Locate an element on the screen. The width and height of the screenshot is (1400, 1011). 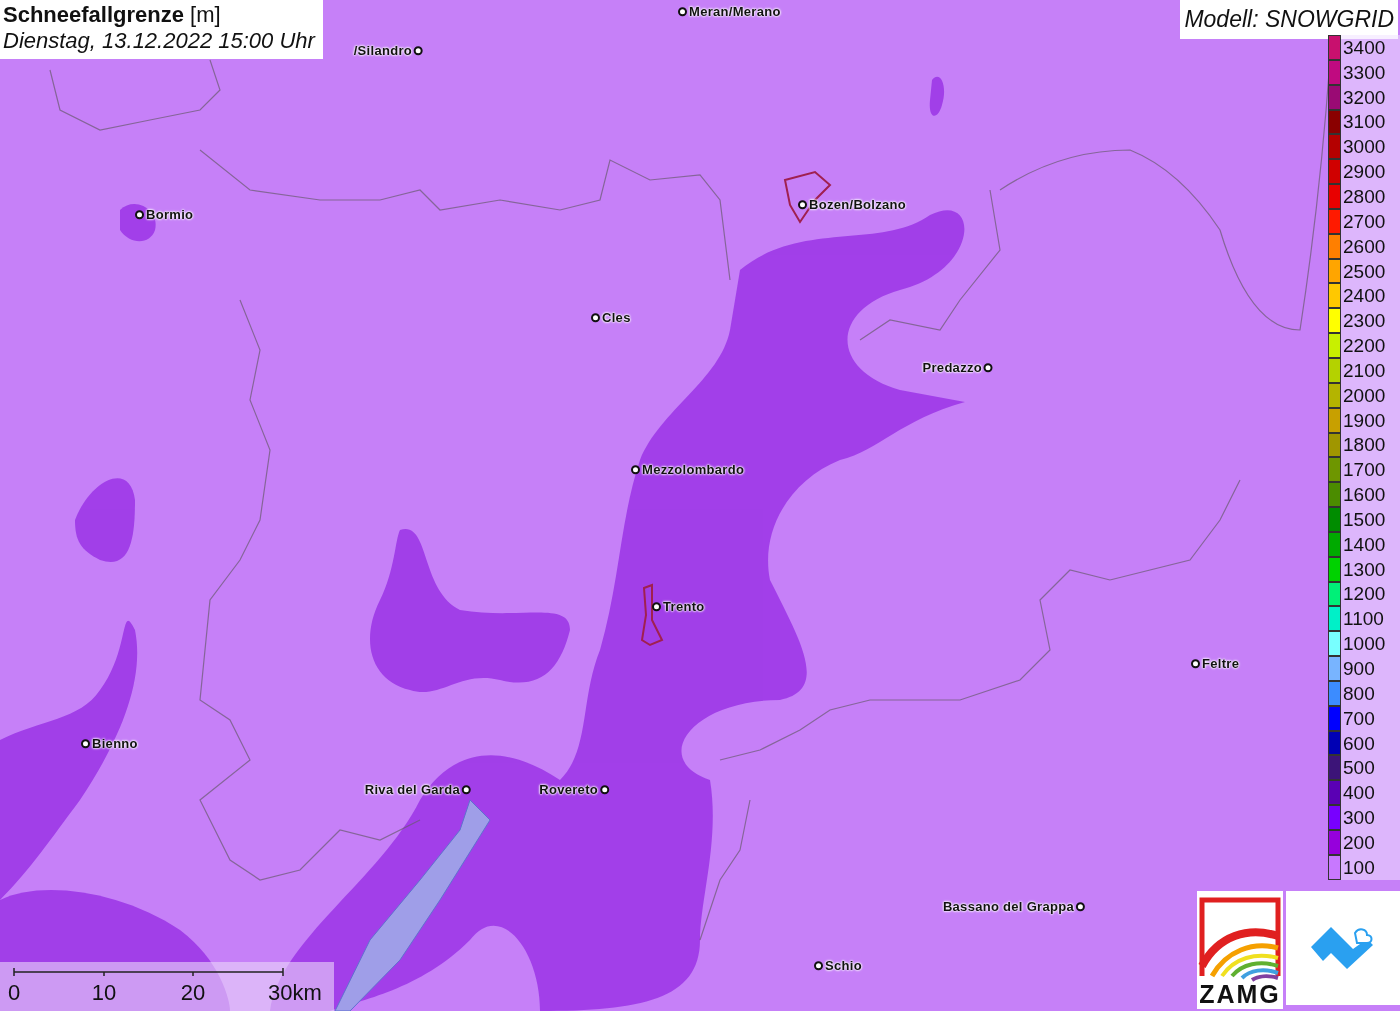
legend-label: 3200 is located at coordinates (1364, 97).